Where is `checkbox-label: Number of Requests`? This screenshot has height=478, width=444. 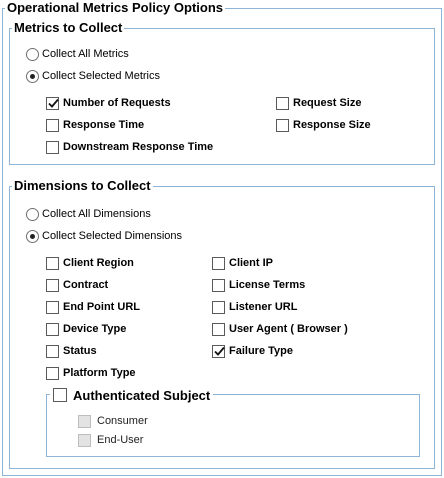 checkbox-label: Number of Requests is located at coordinates (117, 103).